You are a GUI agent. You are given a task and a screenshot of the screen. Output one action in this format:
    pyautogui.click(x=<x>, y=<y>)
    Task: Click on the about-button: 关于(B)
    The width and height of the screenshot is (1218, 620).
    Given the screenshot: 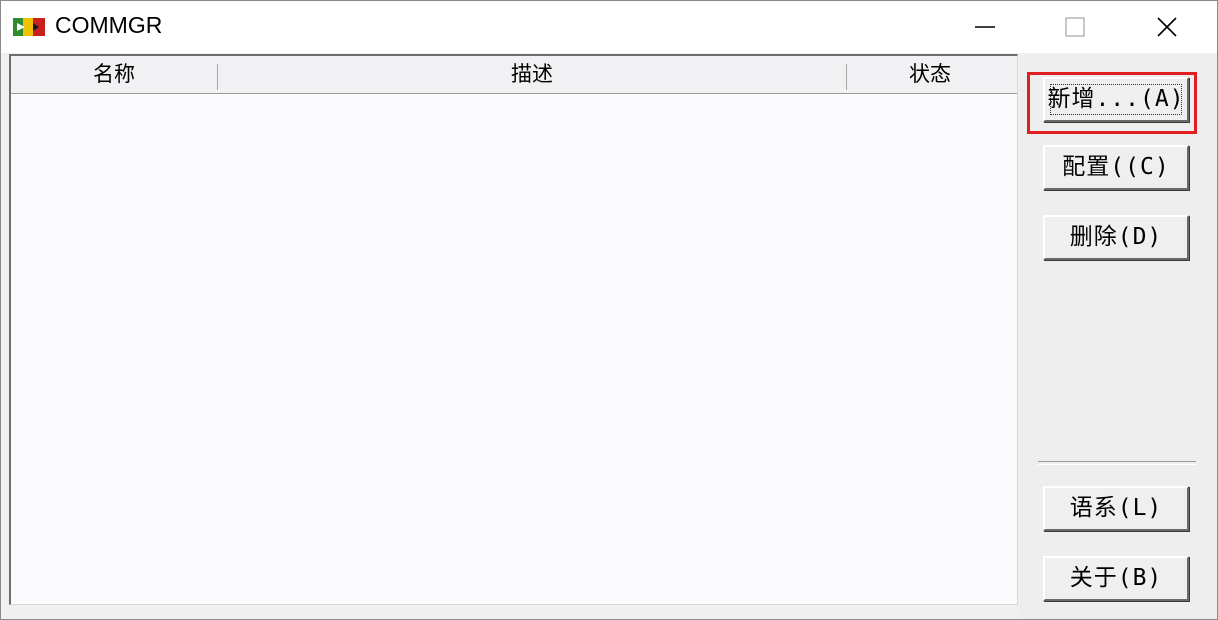 What is the action you would take?
    pyautogui.click(x=1116, y=578)
    